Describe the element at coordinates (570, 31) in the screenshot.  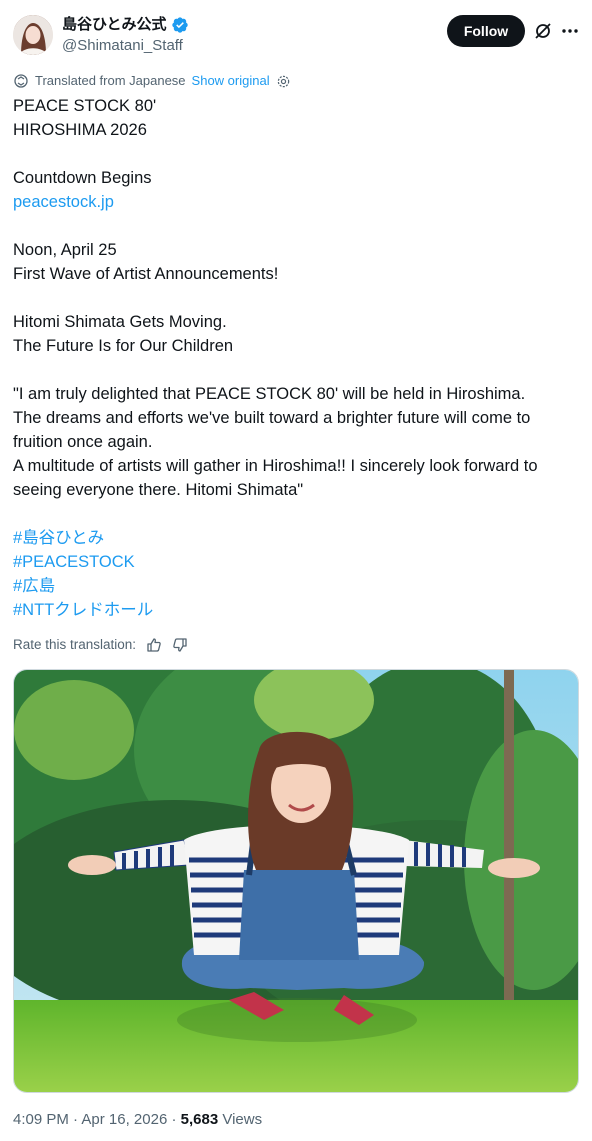
I see `more-options-icon` at that location.